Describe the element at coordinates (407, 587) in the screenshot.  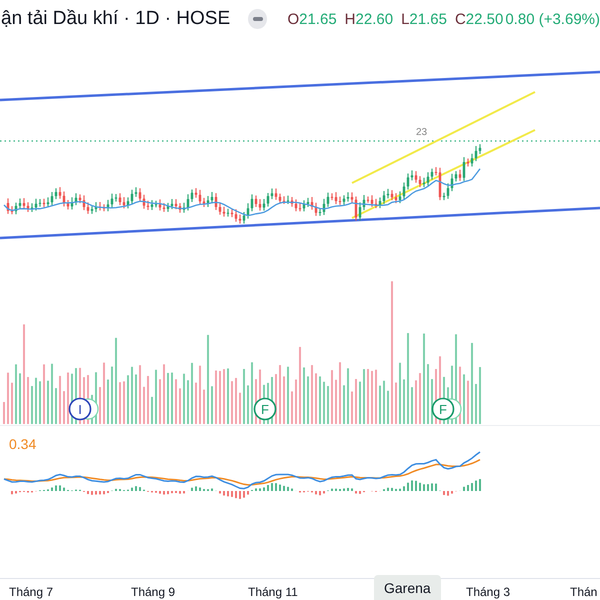
I see `cursor-time-label: Garena` at that location.